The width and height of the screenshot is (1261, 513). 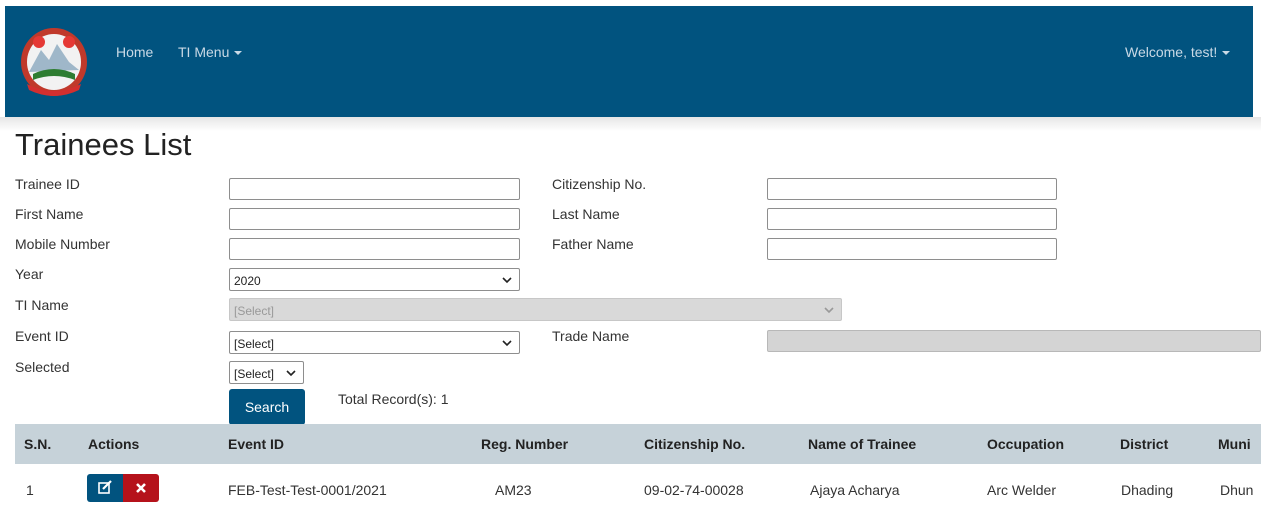 What do you see at coordinates (254, 311) in the screenshot?
I see `ti-name-select-value: [Select]` at bounding box center [254, 311].